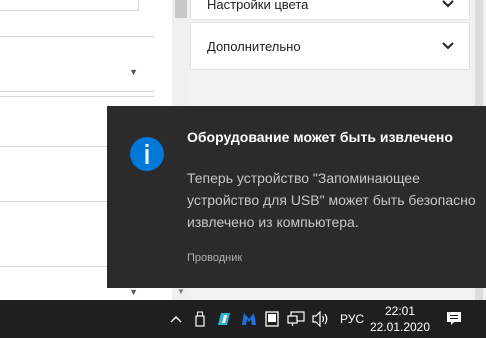 The image size is (486, 338). What do you see at coordinates (321, 319) in the screenshot?
I see `volume-icon` at bounding box center [321, 319].